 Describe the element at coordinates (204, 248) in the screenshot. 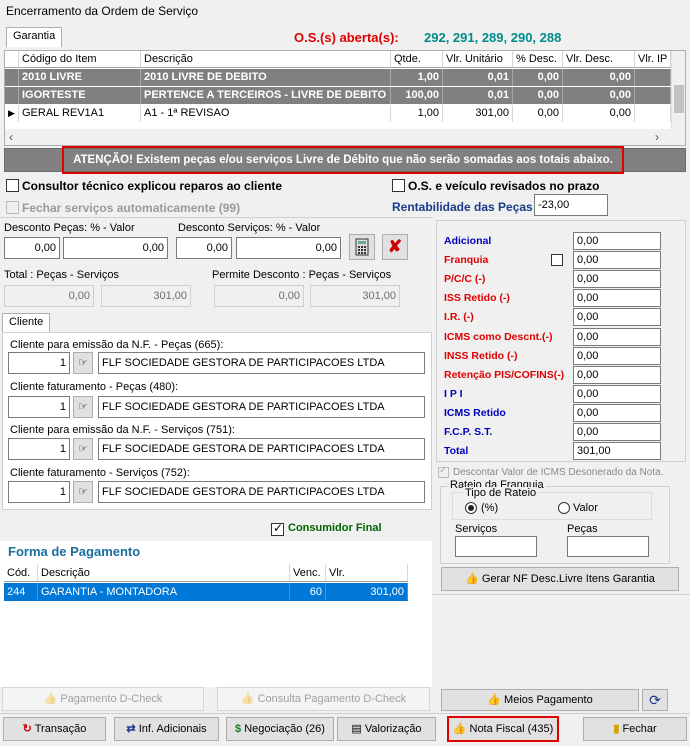

I see `desconto-servicos-pct: 0,00` at that location.